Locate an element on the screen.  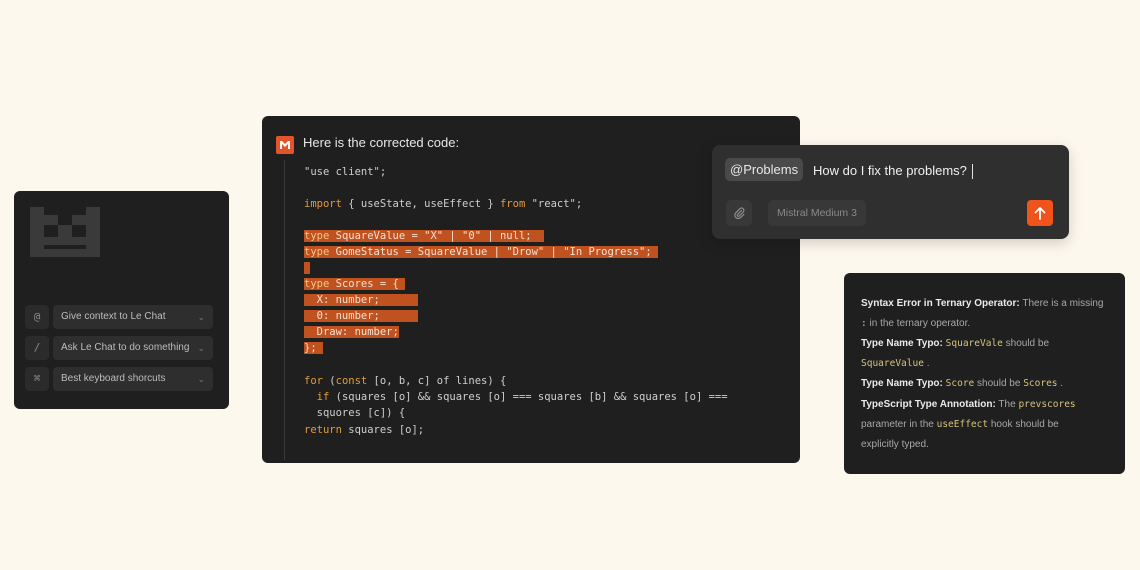
code-line: return squares [o]; is located at coordinates (364, 430).